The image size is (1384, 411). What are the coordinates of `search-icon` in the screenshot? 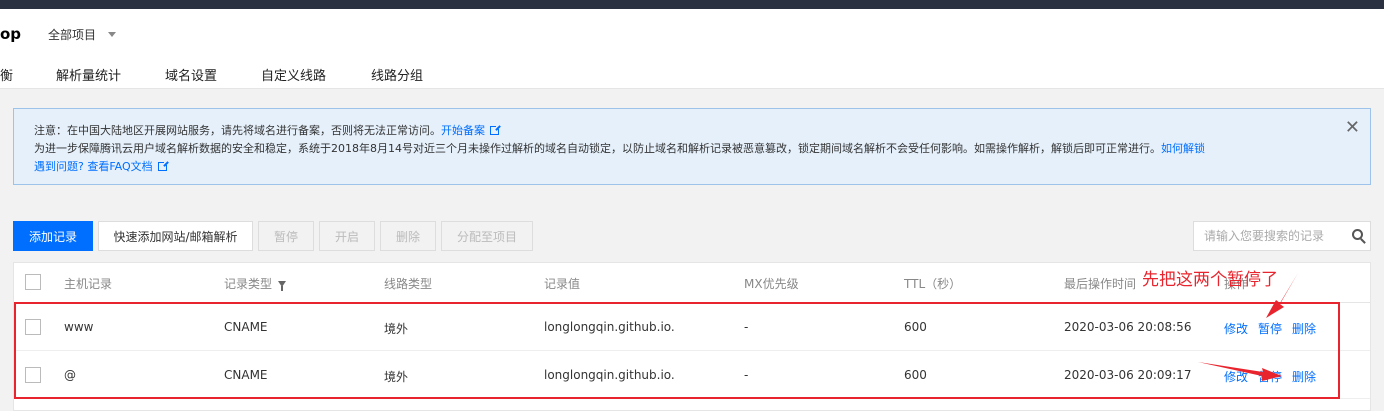 It's located at (1357, 234).